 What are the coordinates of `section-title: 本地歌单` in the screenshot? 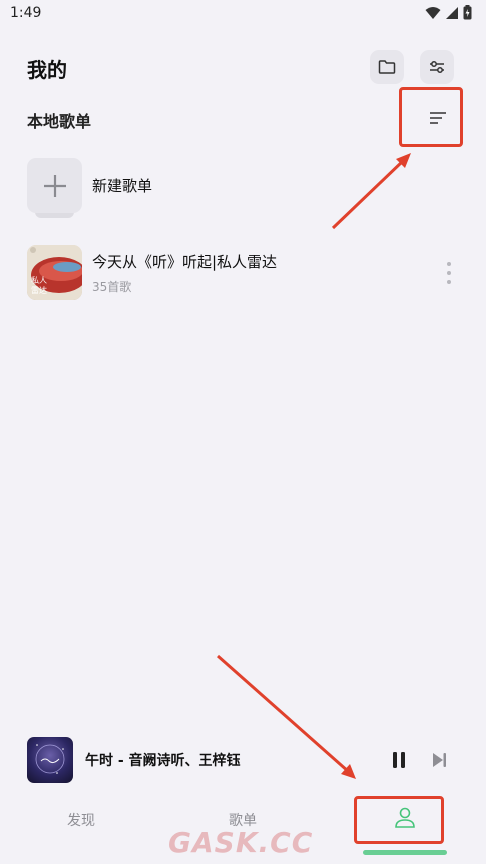 It's located at (59, 121).